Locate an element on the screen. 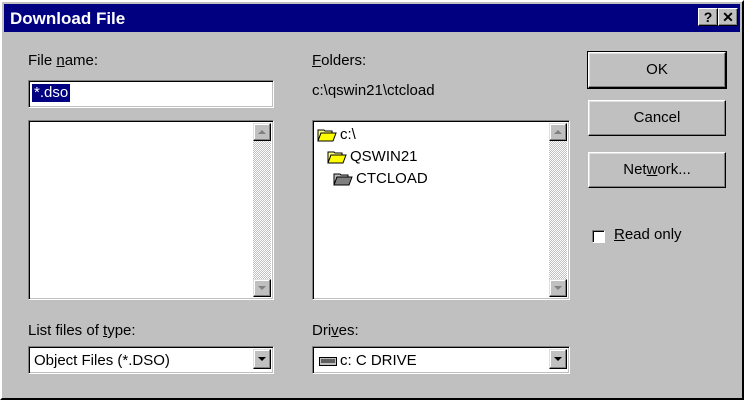 The image size is (744, 400). file-name-label: File name: is located at coordinates (63, 60).